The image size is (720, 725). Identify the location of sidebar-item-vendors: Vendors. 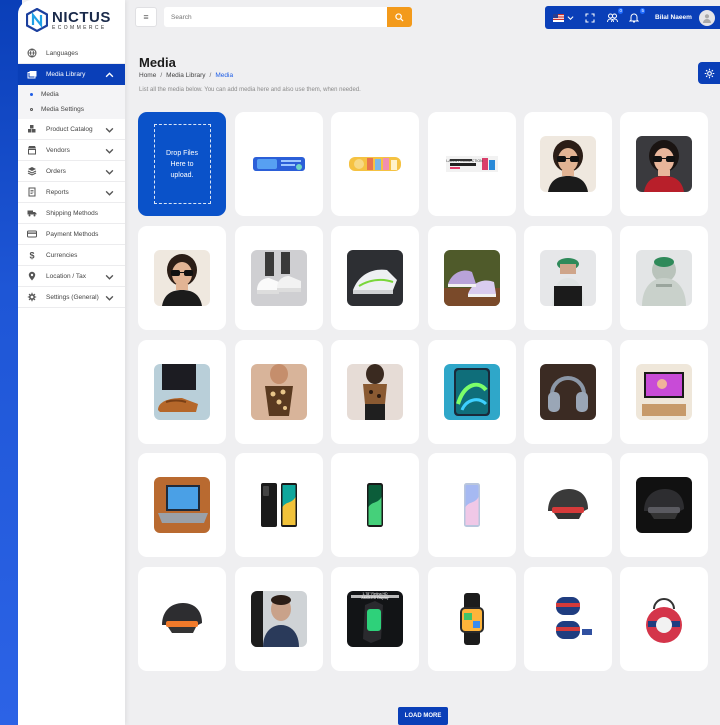
(71, 150).